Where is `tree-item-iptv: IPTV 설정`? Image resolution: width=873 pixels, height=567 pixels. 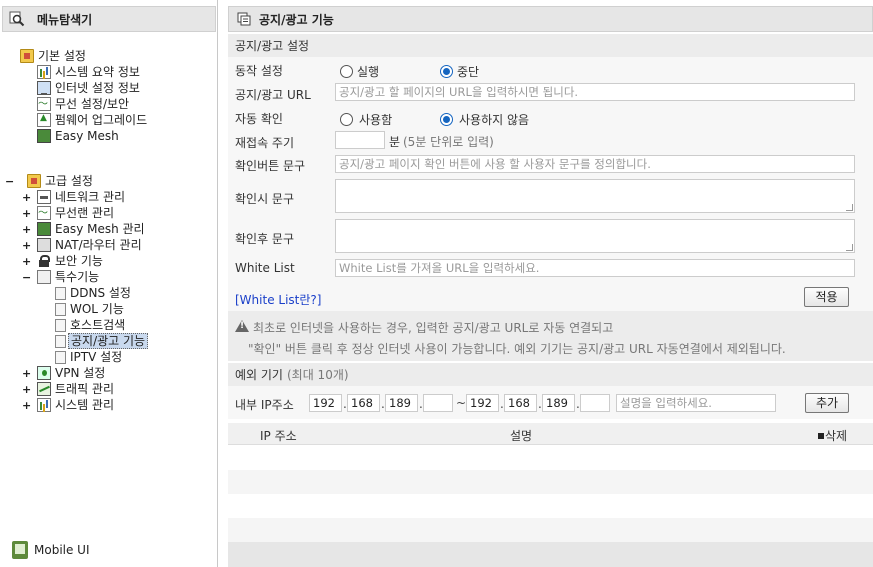 tree-item-iptv: IPTV 설정 is located at coordinates (88, 357).